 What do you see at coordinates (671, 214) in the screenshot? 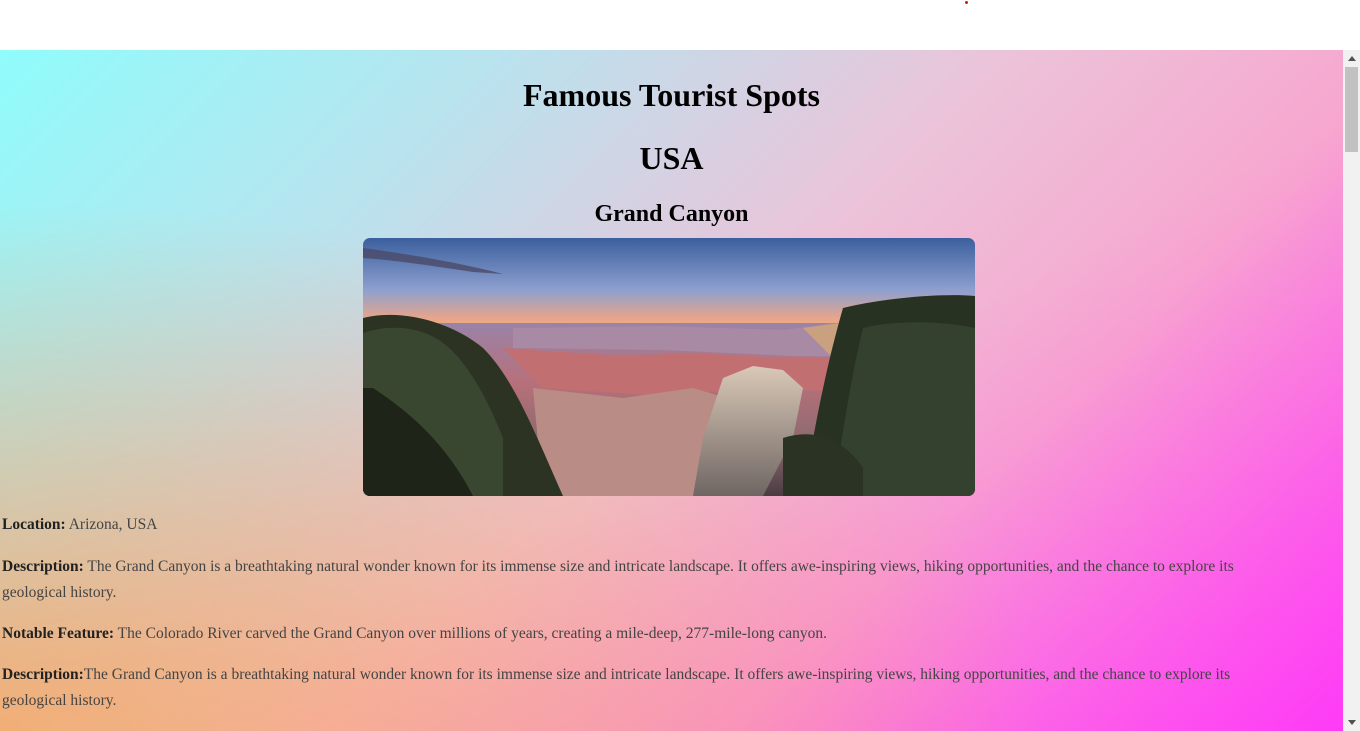
I see `spot-name-heading: Grand Canyon` at bounding box center [671, 214].